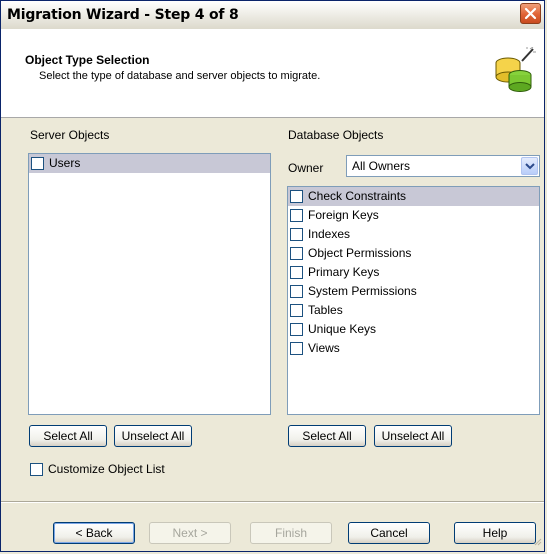 Image resolution: width=547 pixels, height=554 pixels. What do you see at coordinates (324, 348) in the screenshot?
I see `list-item-label: Views` at bounding box center [324, 348].